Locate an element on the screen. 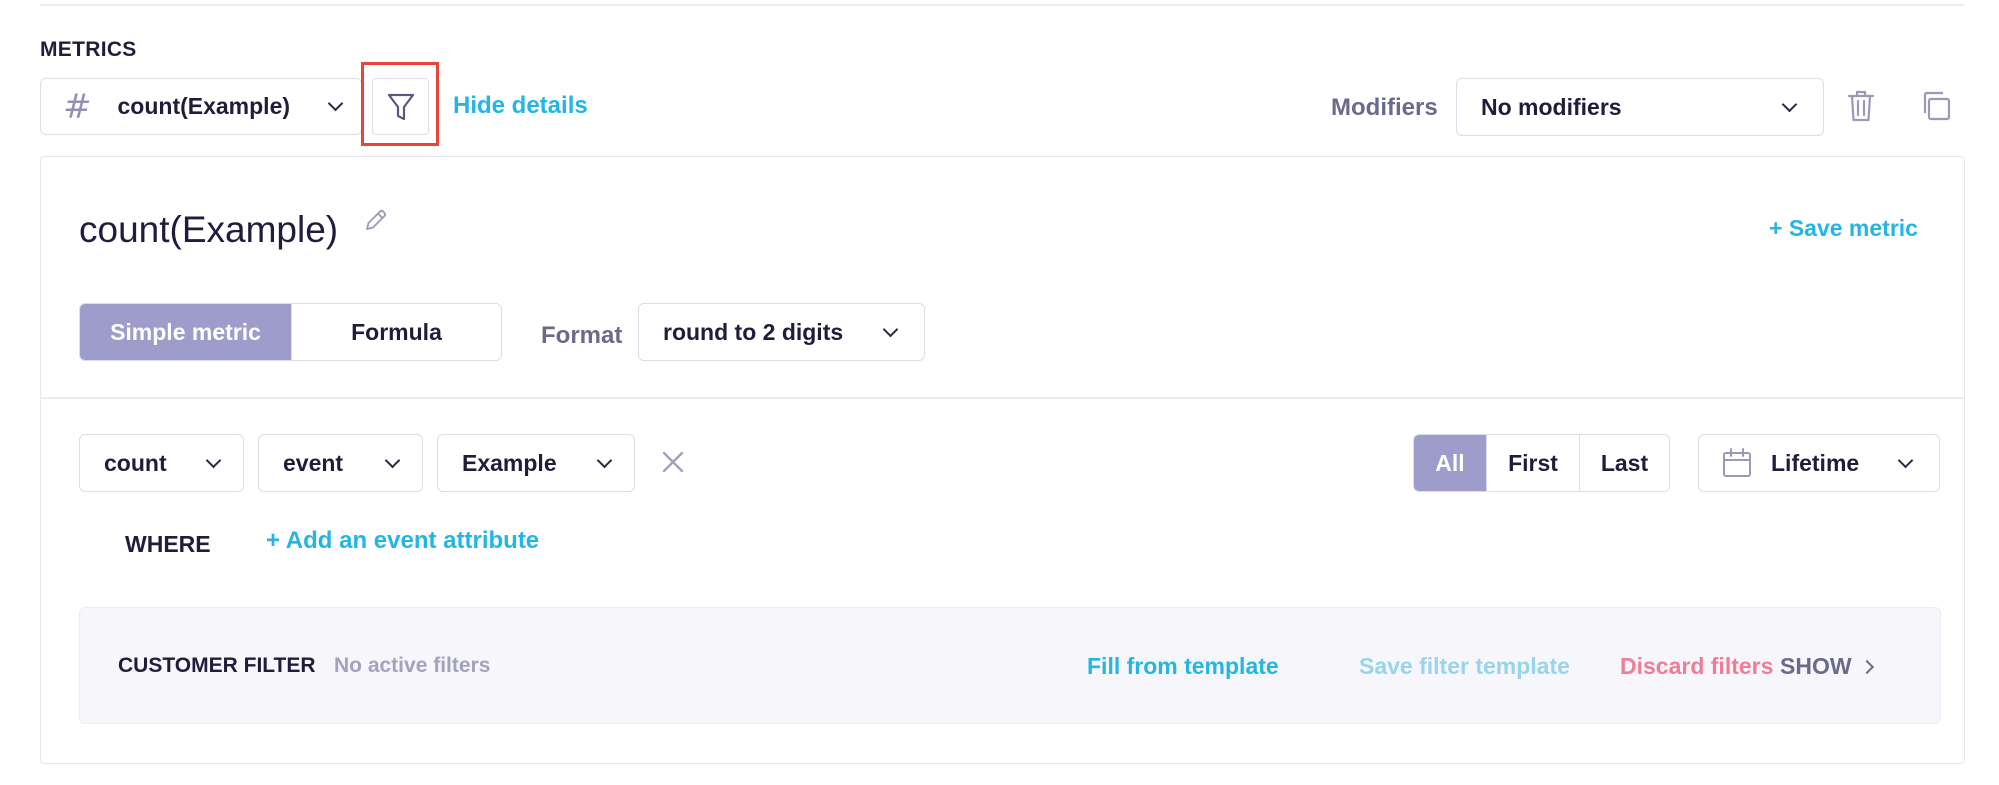  occurrence-tabs: All First Last is located at coordinates (1541, 463).